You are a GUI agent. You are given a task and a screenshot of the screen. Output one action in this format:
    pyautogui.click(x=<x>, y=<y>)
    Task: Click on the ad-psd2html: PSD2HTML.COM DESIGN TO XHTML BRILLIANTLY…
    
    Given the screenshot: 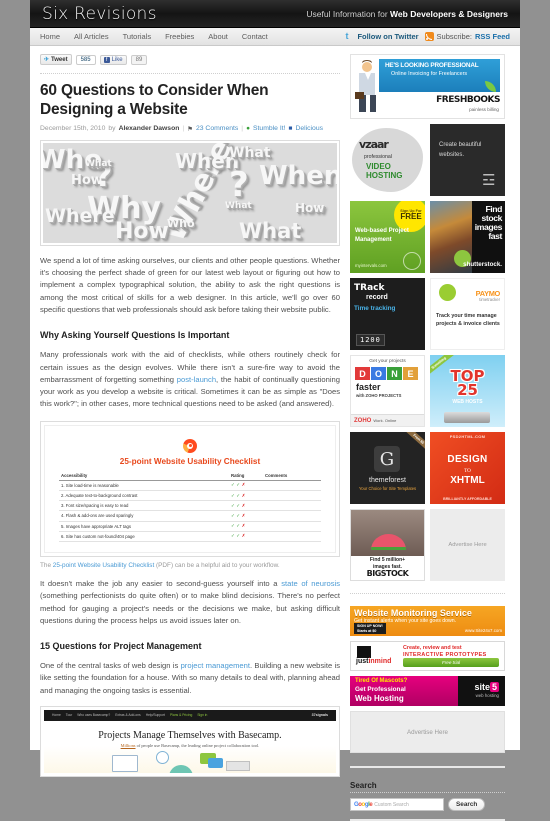 What is the action you would take?
    pyautogui.click(x=467, y=468)
    